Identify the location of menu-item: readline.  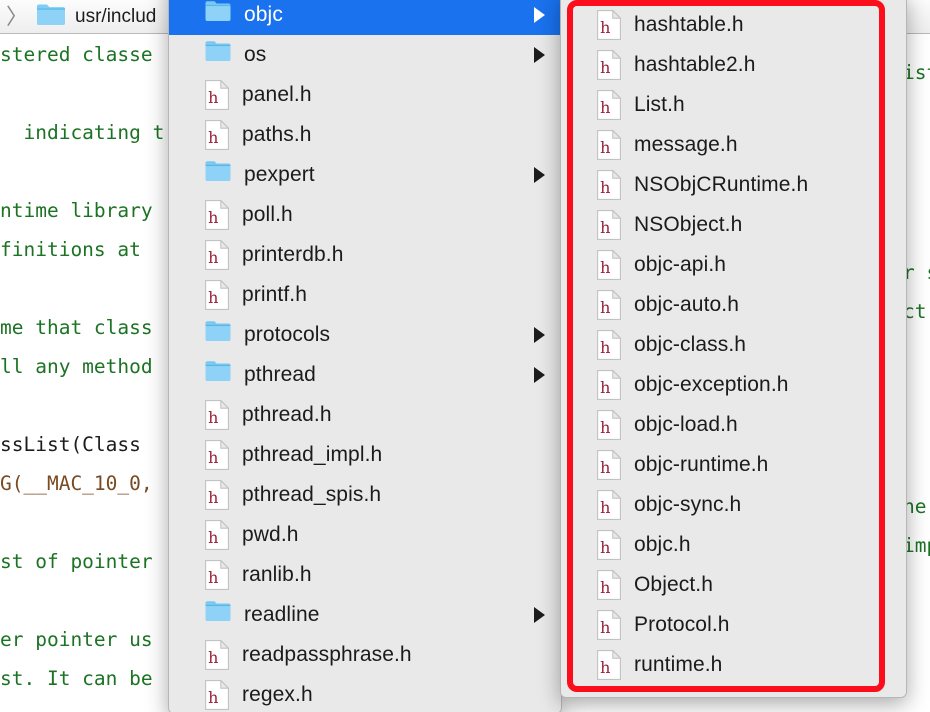
(365, 615).